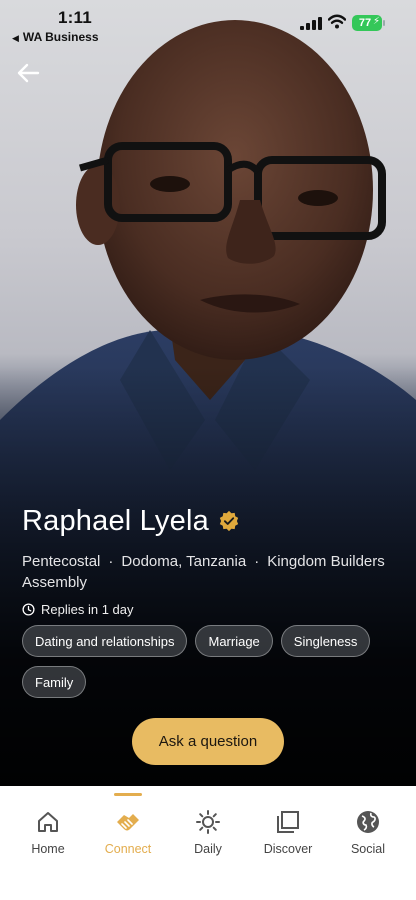  Describe the element at coordinates (28, 73) in the screenshot. I see `back-arrow-icon` at that location.